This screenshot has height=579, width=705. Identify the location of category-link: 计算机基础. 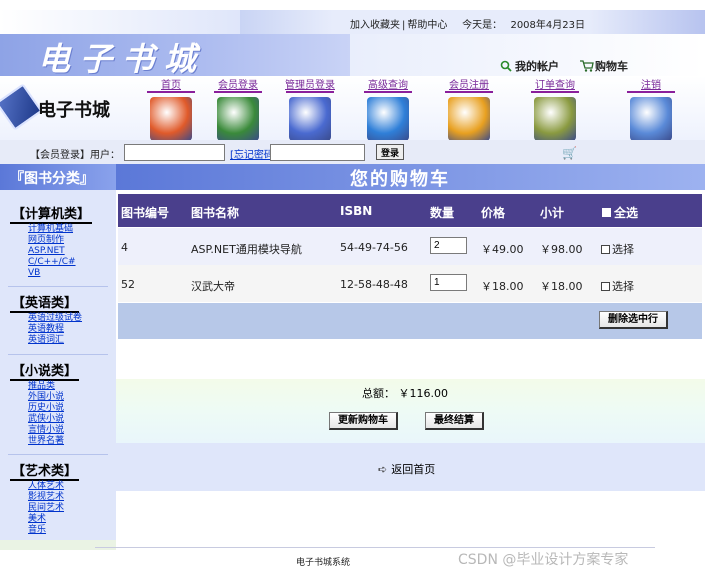
(60, 229).